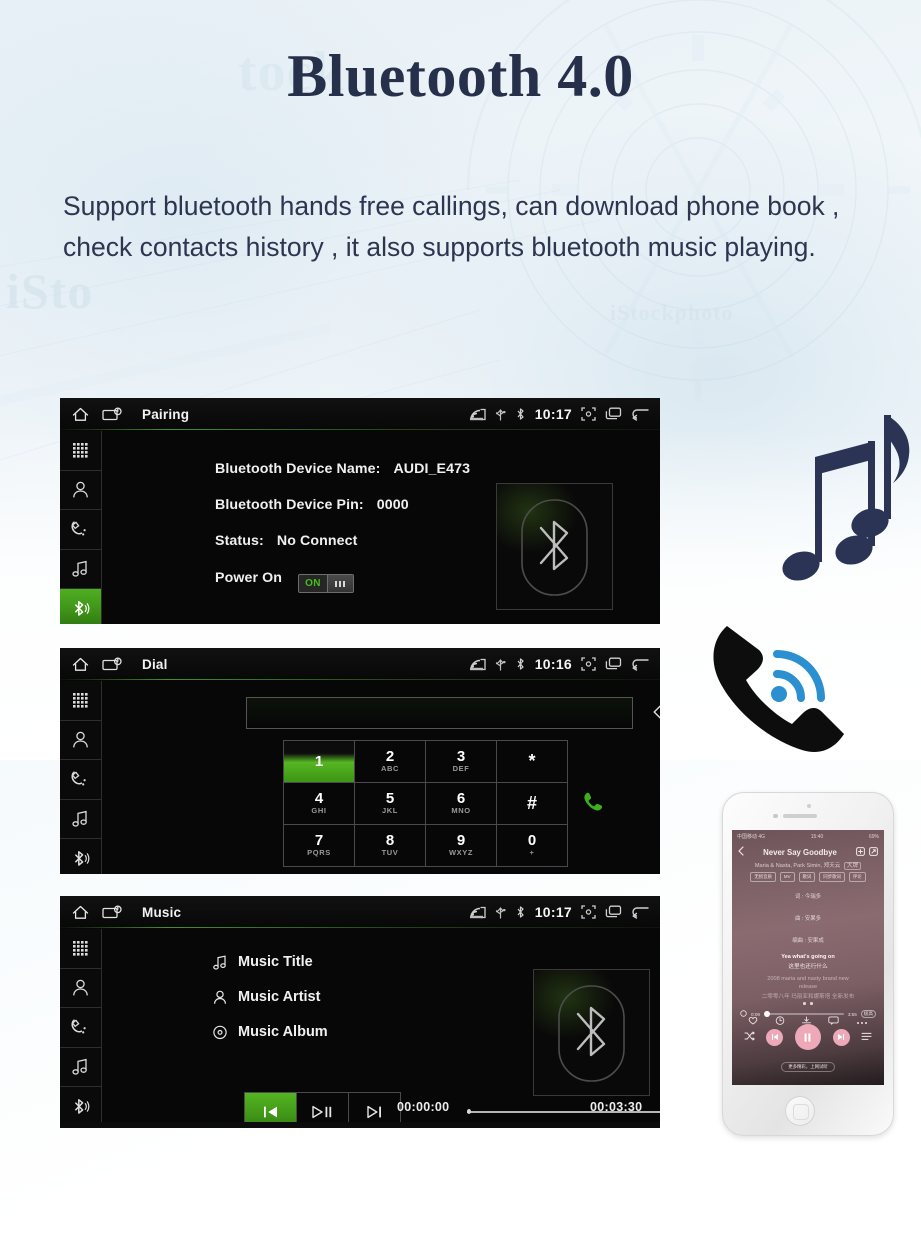 This screenshot has height=1241, width=921. Describe the element at coordinates (808, 987) in the screenshot. I see `phone-lyric-next2: release` at that location.